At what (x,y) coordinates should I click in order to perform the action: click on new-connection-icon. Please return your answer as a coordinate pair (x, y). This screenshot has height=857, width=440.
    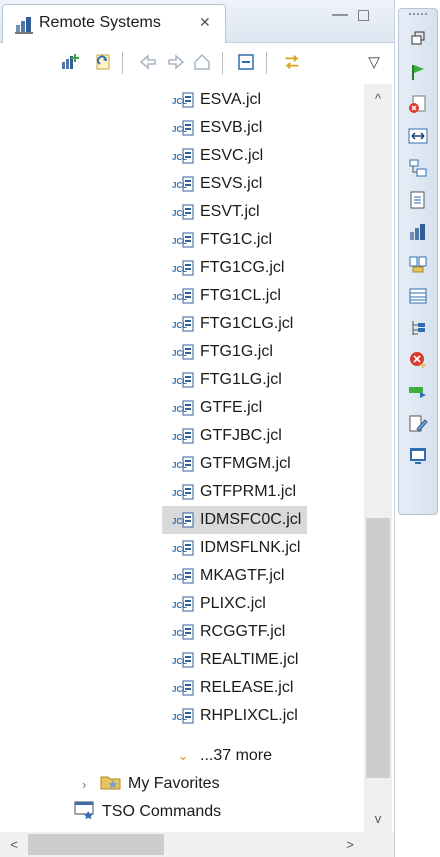
    Looking at the image, I should click on (70, 62).